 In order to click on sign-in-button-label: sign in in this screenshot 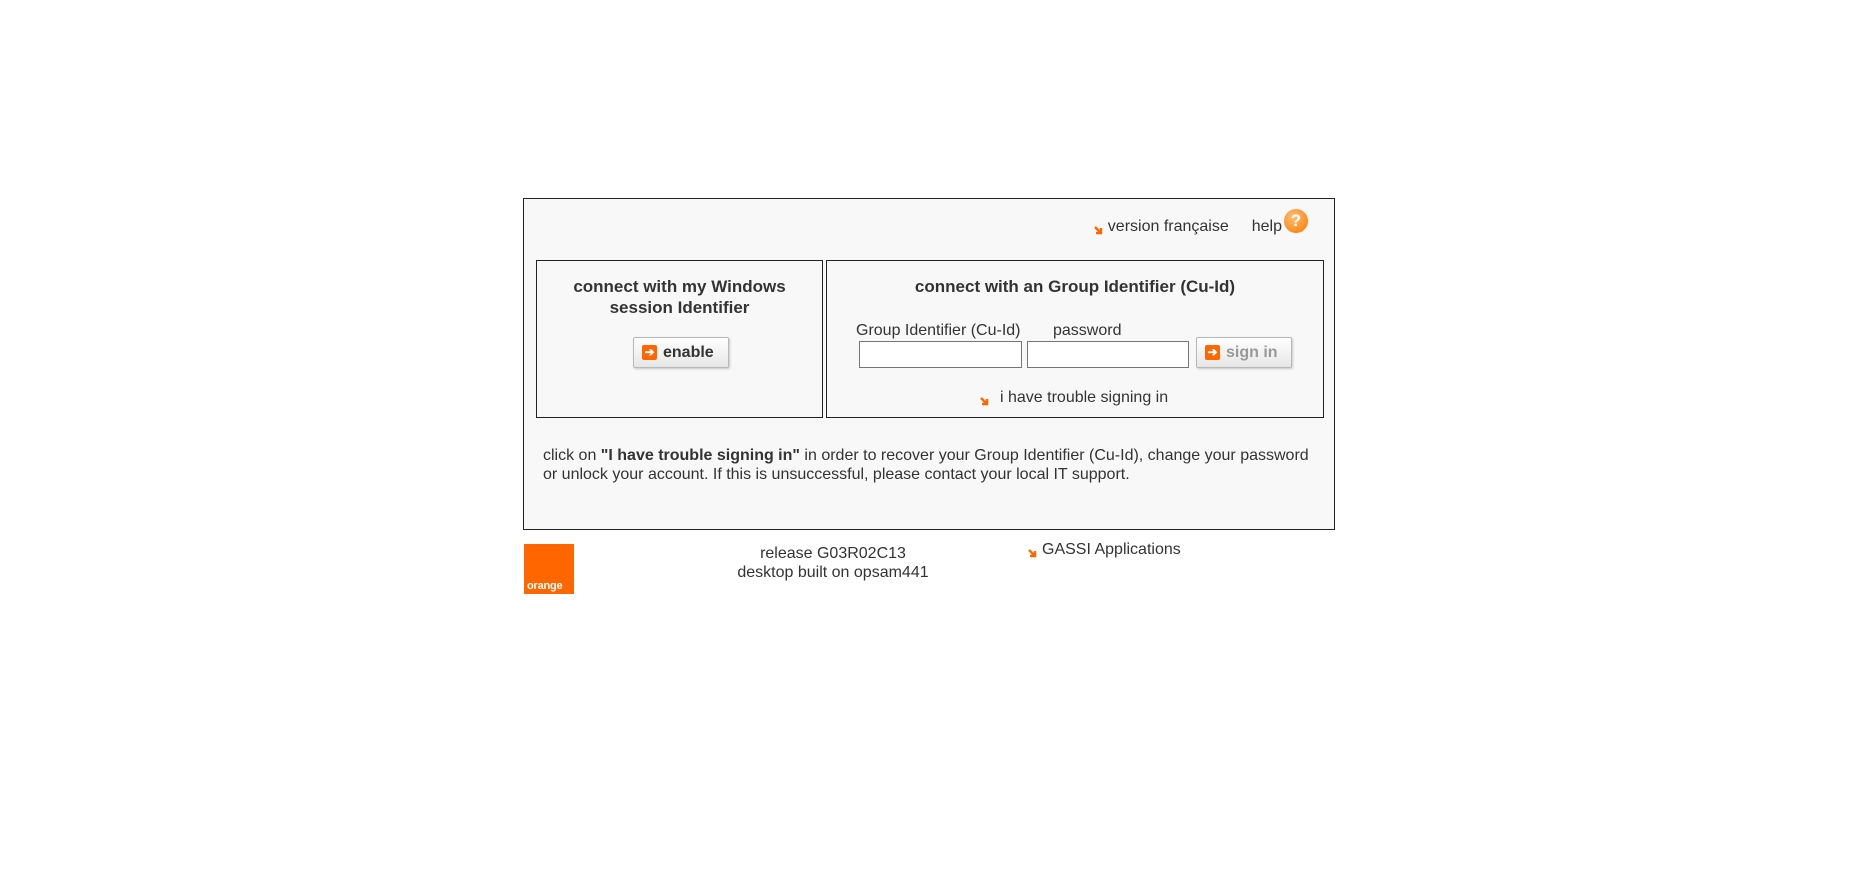, I will do `click(1252, 352)`.